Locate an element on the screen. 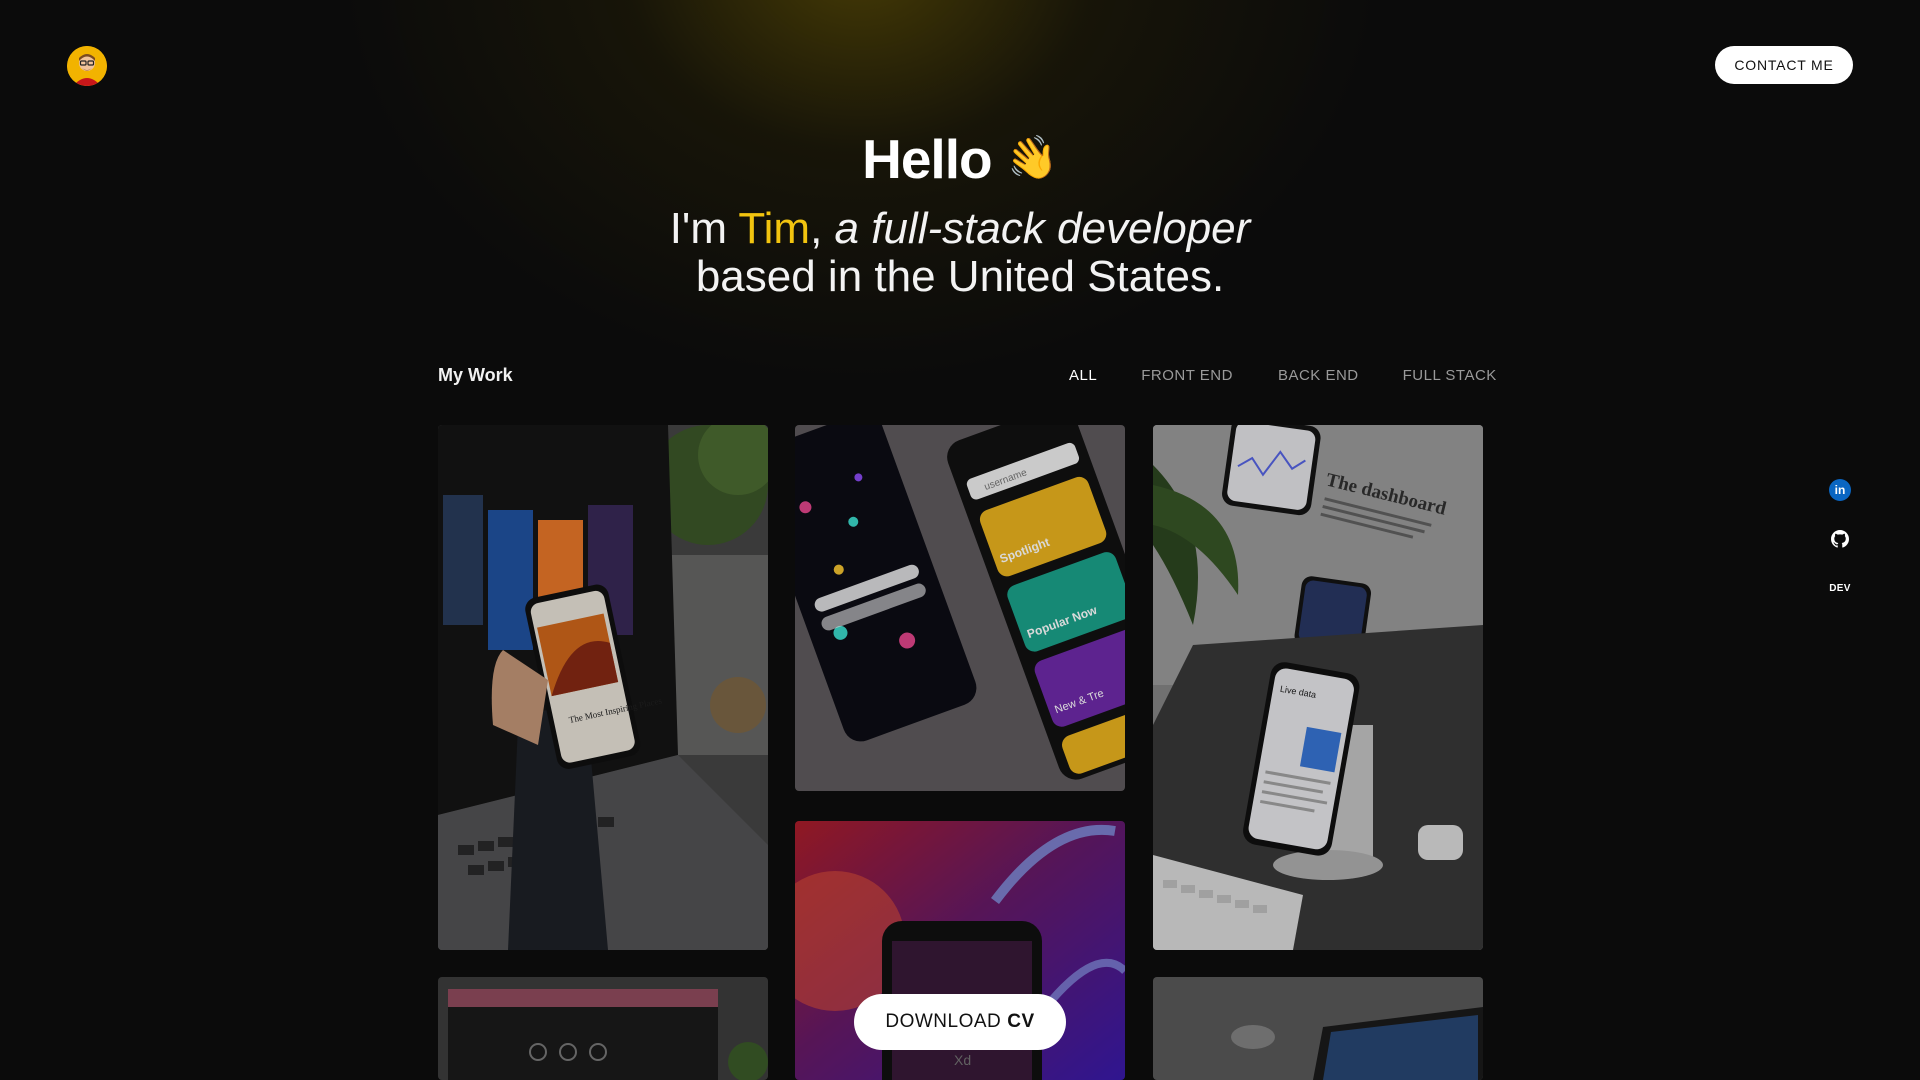  tagline-role: a full-stack developer is located at coordinates (1036, 228).